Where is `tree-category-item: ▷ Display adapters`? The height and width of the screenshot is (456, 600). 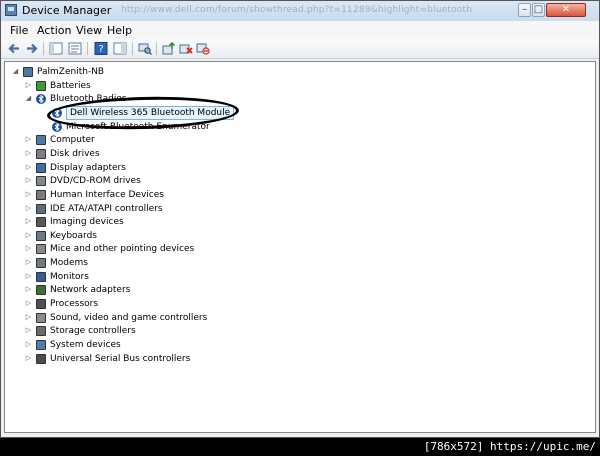 tree-category-item: ▷ Display adapters is located at coordinates (290, 168).